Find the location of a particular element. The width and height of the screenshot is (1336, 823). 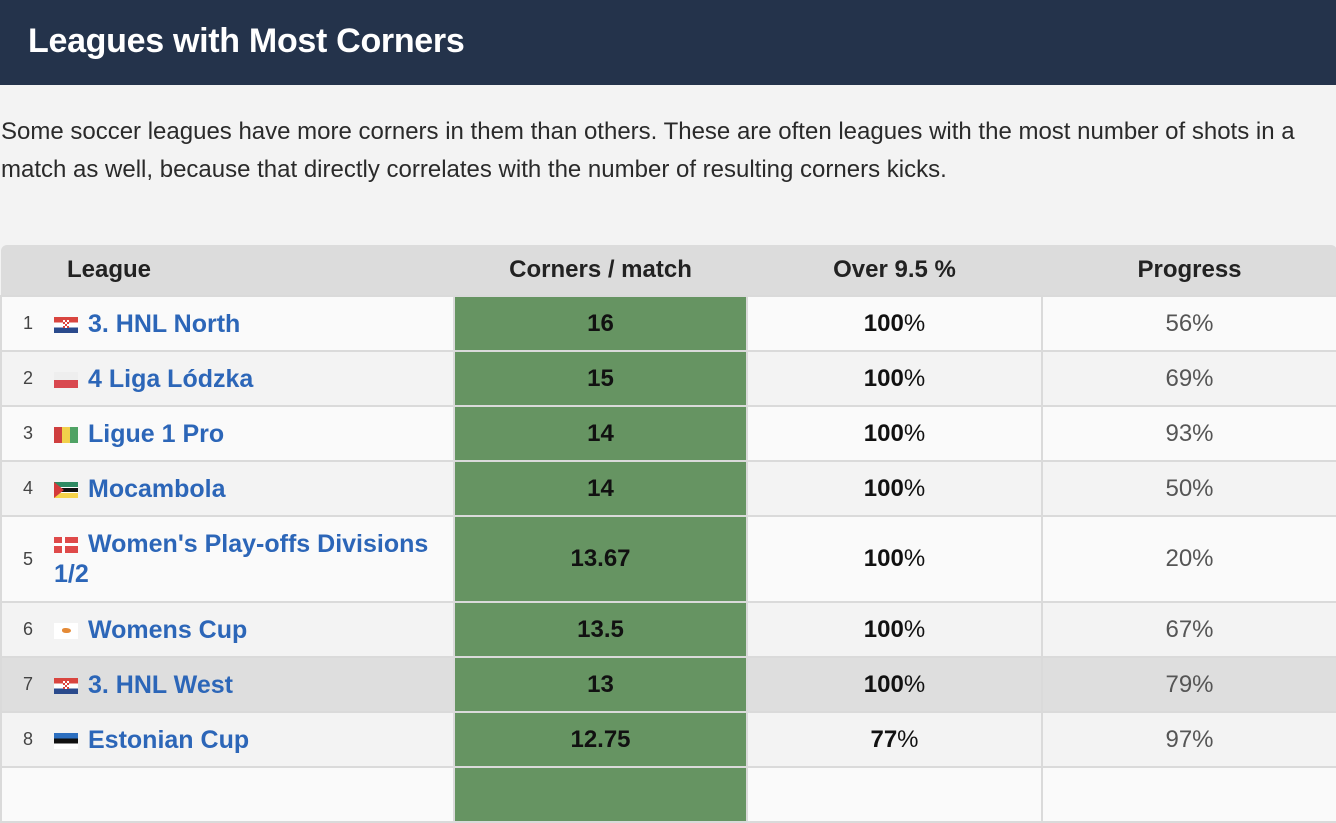

section-title: Leagues with Most Corners is located at coordinates (246, 41).